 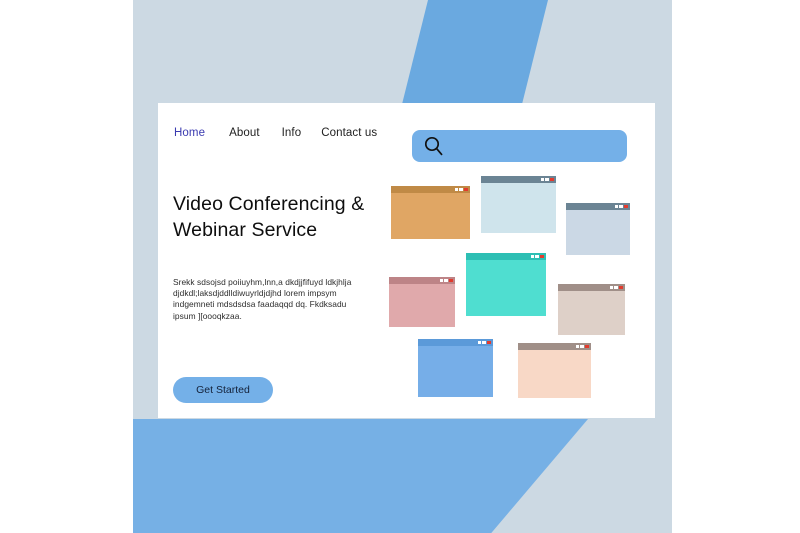 I want to click on decorative-band-bottom, so click(x=360, y=476).